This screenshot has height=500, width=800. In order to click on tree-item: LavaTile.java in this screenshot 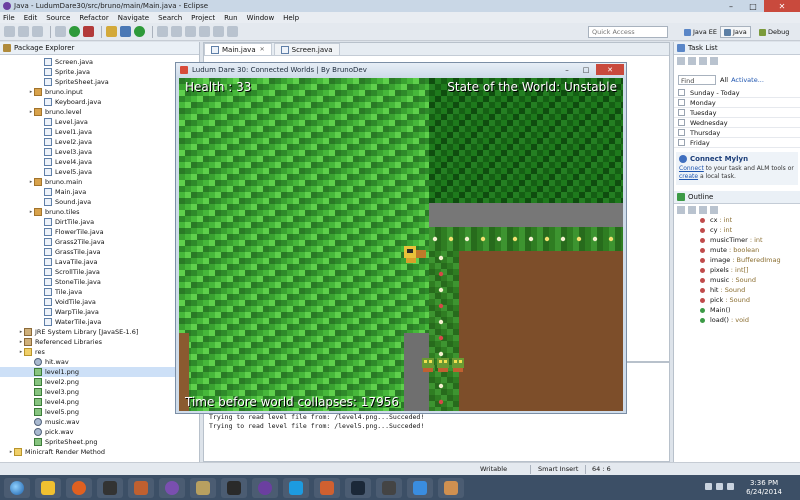, I will do `click(99, 262)`.